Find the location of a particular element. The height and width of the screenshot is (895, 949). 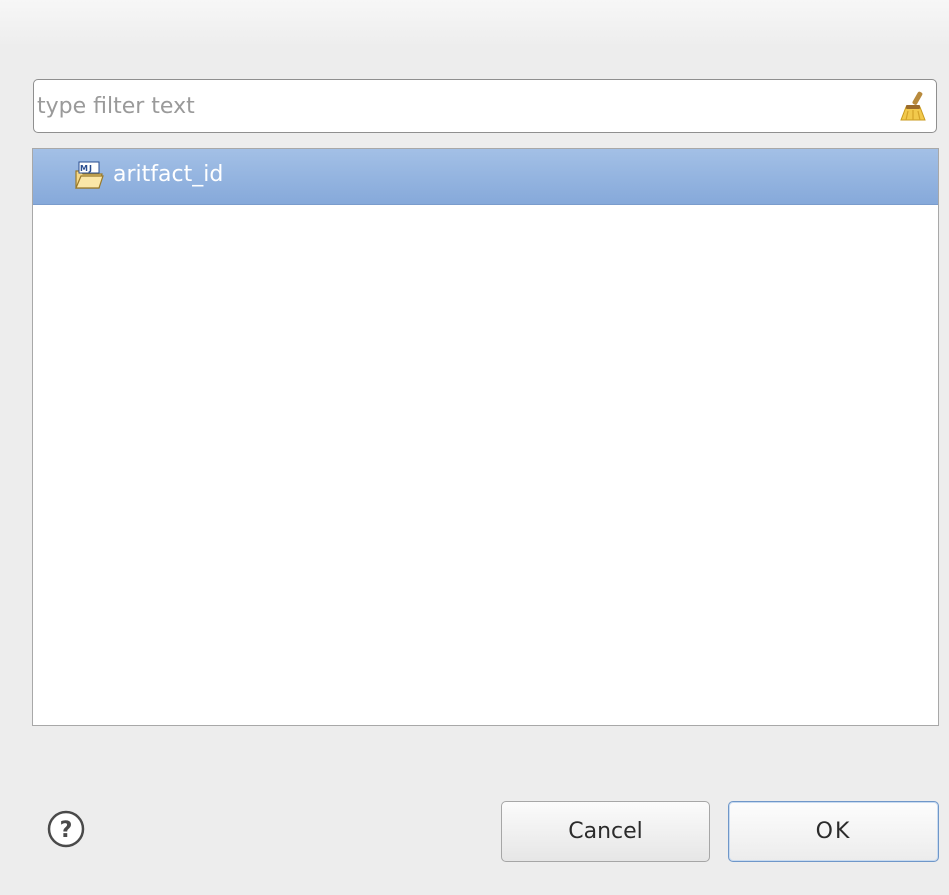

svg-text: M is located at coordinates (84, 168).